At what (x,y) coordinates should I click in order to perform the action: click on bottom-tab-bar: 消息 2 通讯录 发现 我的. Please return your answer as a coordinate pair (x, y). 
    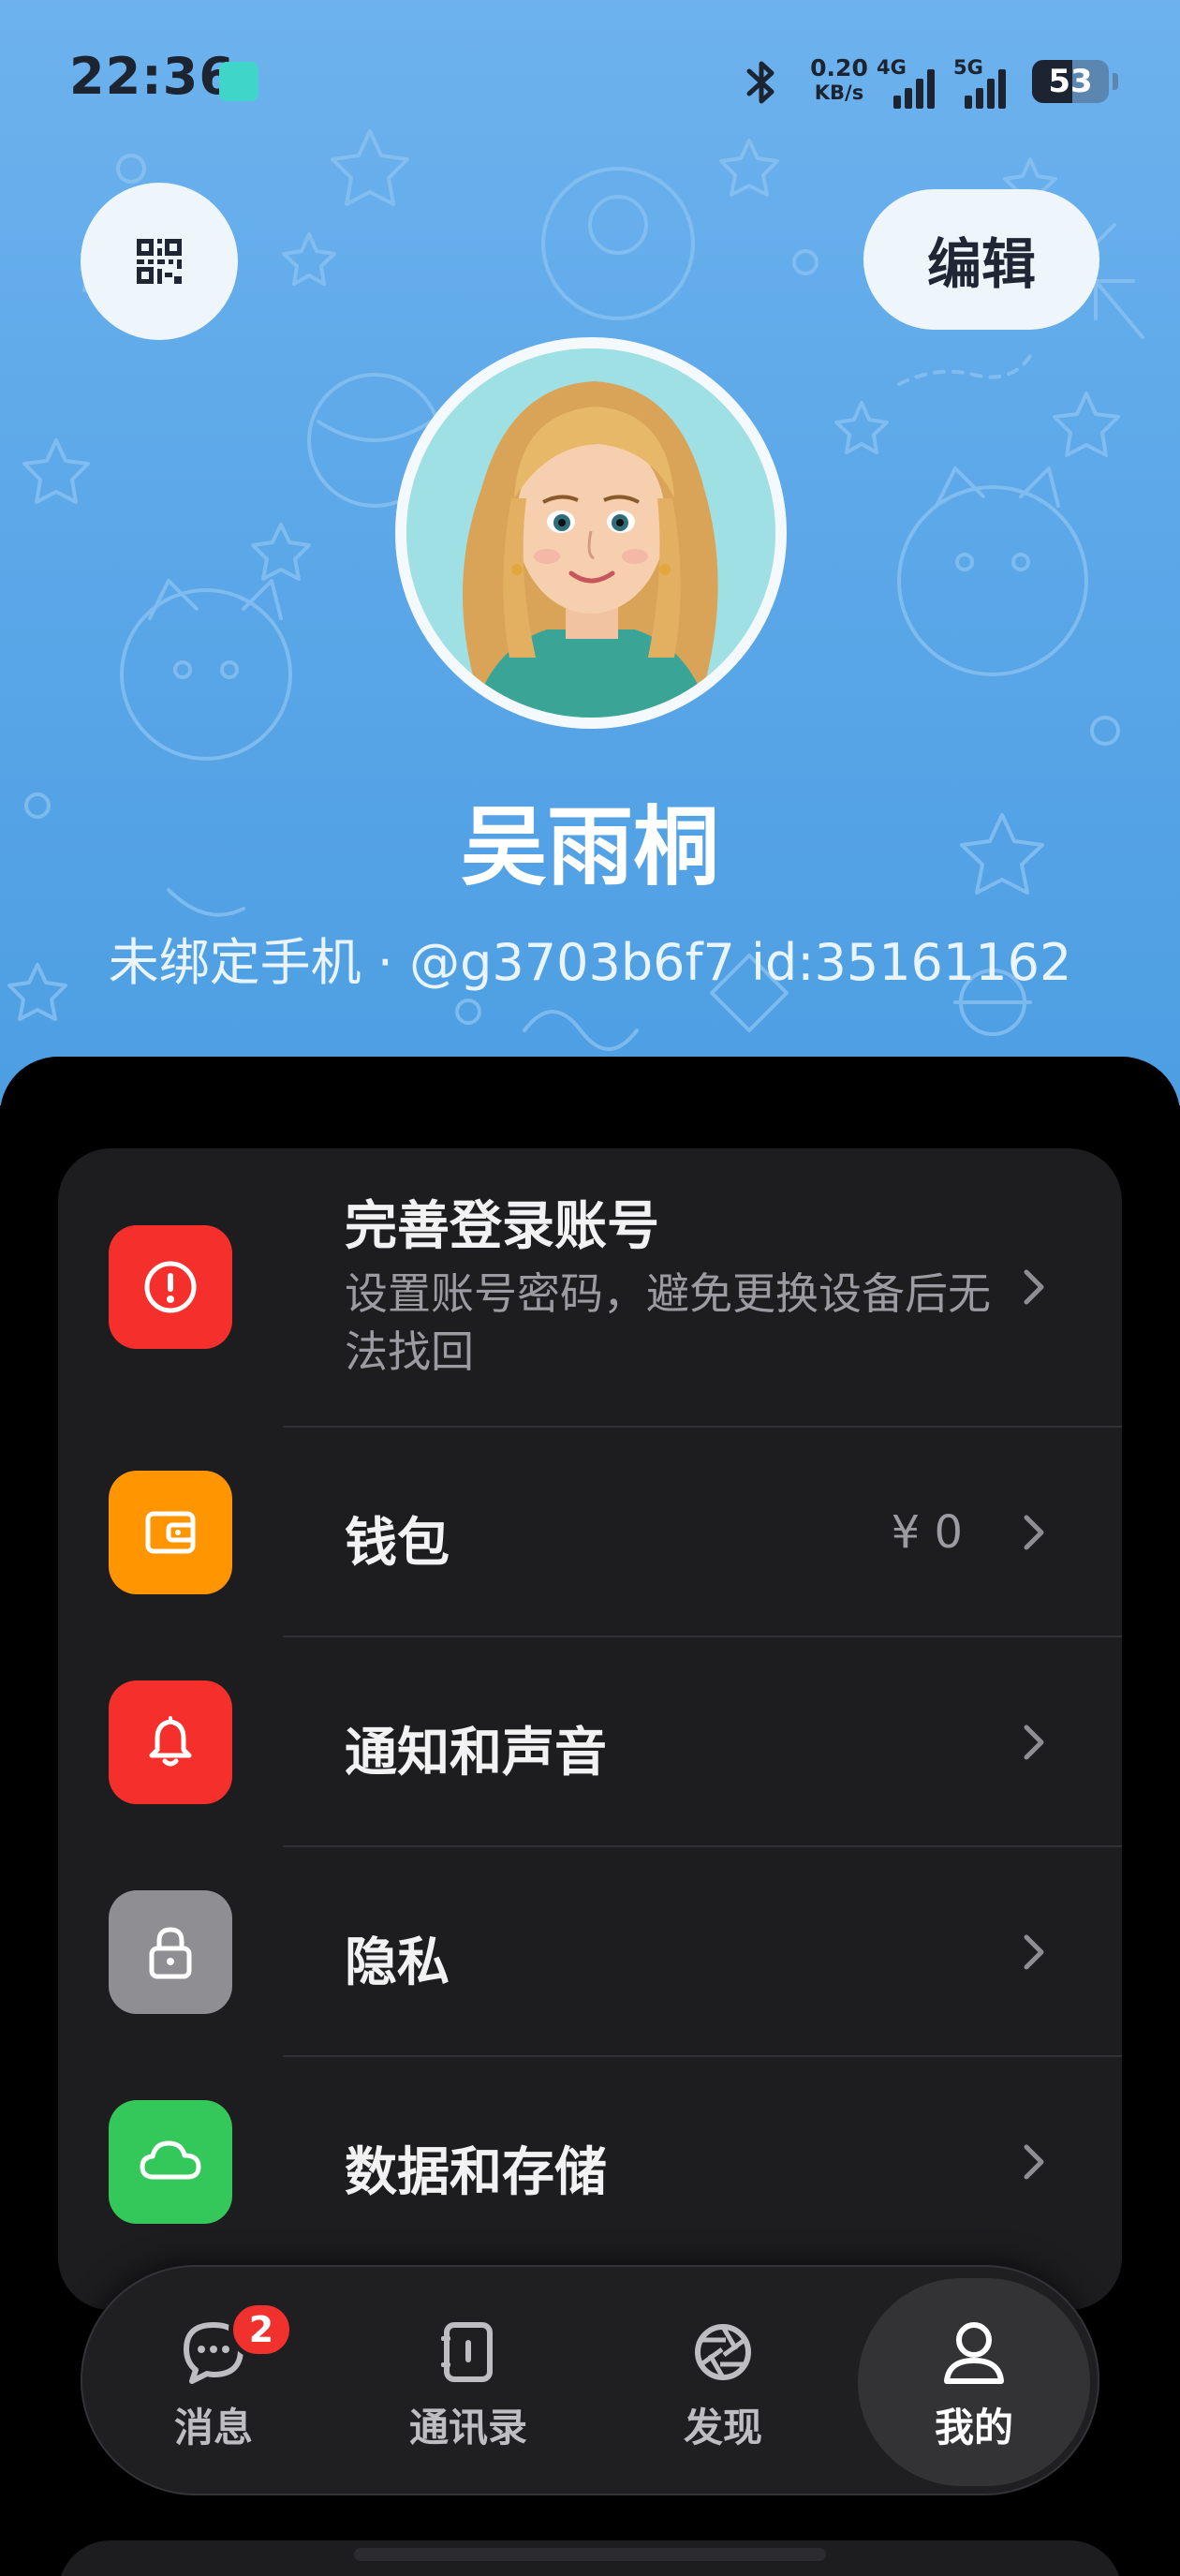
    Looking at the image, I should click on (590, 2380).